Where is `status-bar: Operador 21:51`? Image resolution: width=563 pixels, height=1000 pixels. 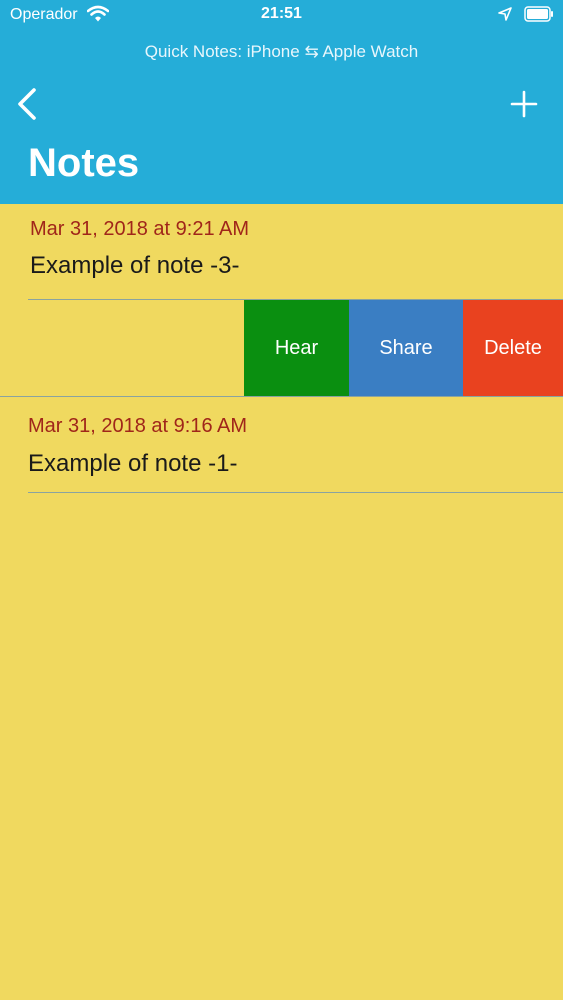 status-bar: Operador 21:51 is located at coordinates (281, 15).